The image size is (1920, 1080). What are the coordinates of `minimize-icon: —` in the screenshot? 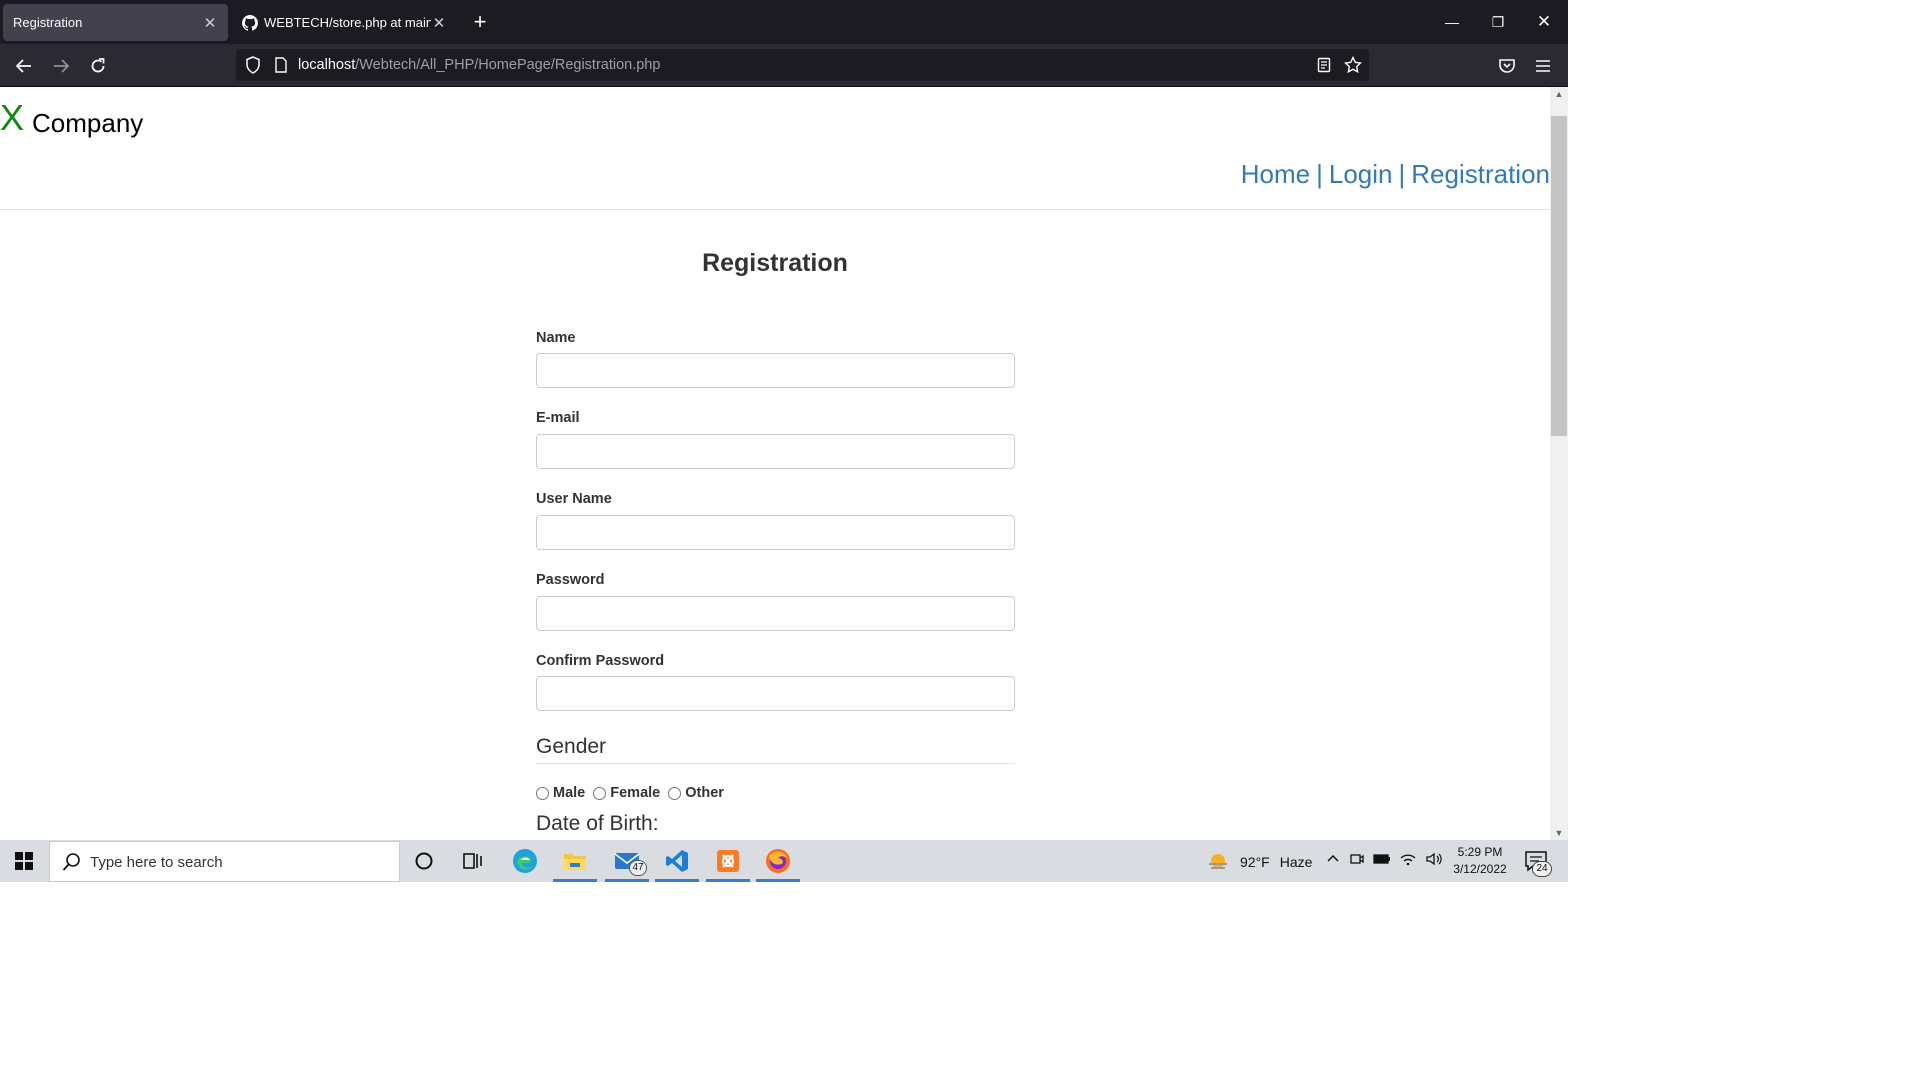 It's located at (1452, 22).